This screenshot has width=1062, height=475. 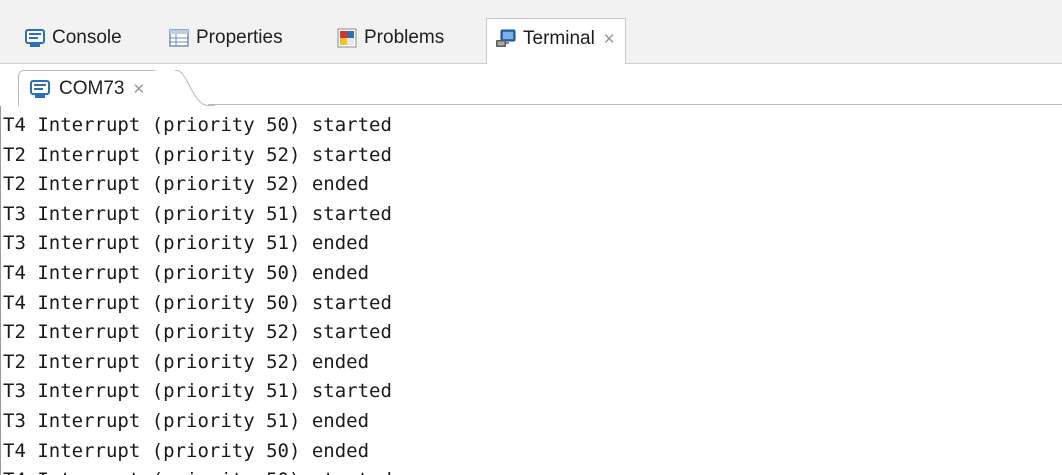 What do you see at coordinates (506, 39) in the screenshot?
I see `terminal-icon` at bounding box center [506, 39].